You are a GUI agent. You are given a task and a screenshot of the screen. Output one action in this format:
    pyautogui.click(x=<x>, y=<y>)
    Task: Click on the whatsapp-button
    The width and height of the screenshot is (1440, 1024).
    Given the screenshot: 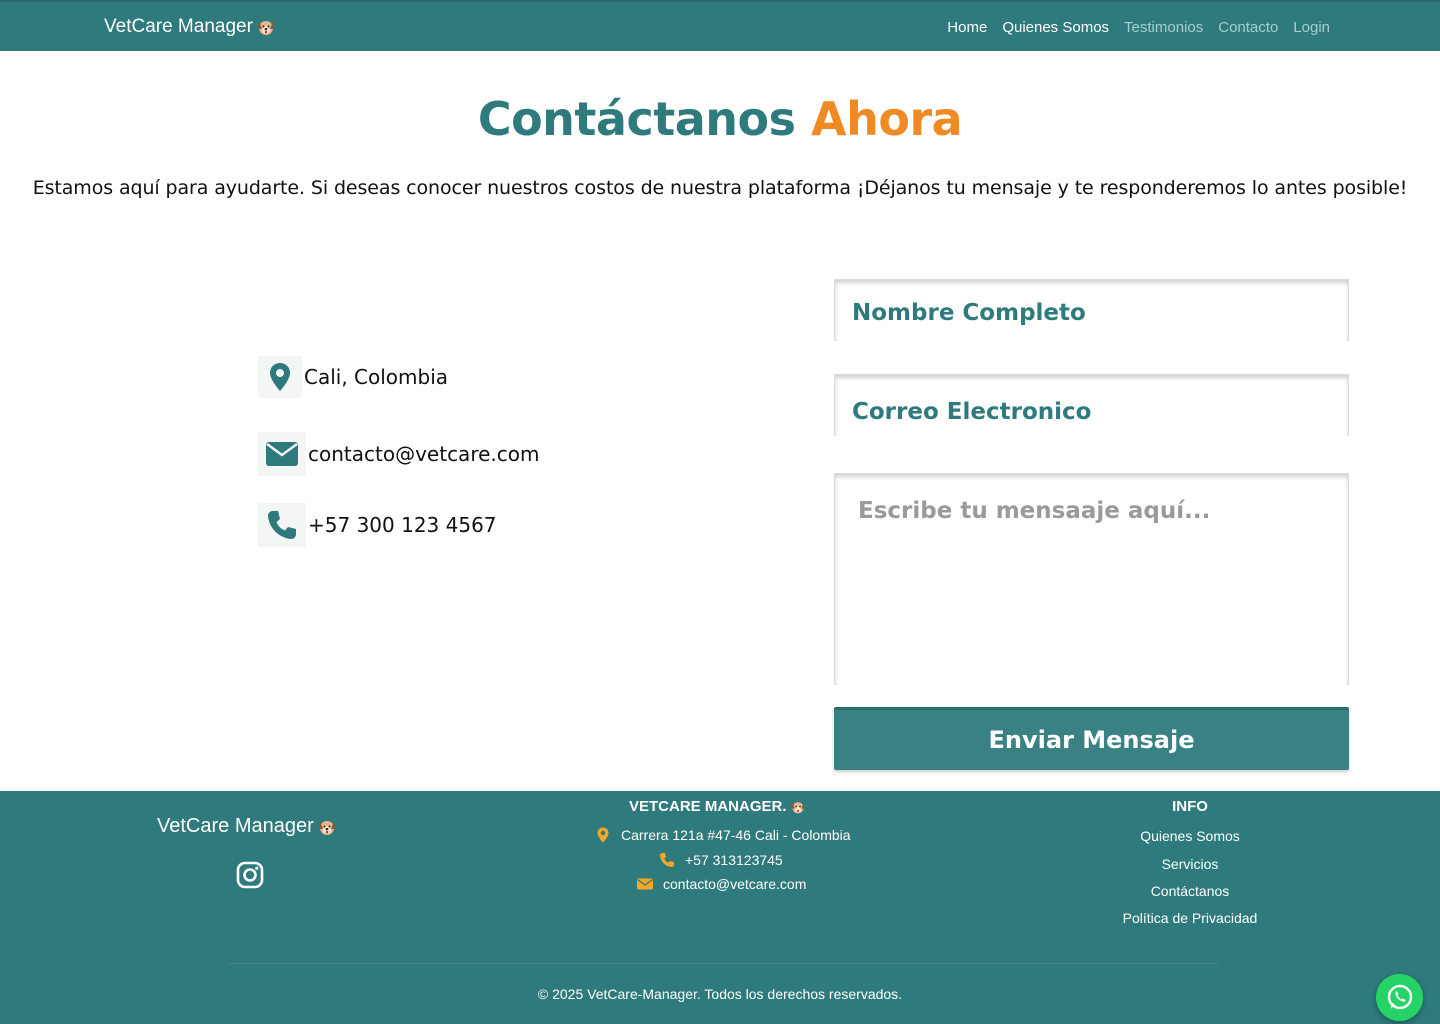 What is the action you would take?
    pyautogui.click(x=1399, y=997)
    